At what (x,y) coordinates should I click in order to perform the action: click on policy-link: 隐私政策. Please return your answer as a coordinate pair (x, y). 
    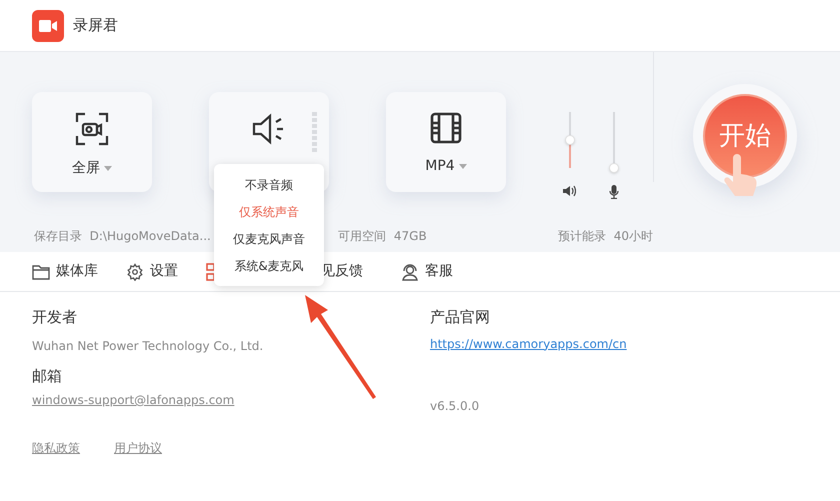
    Looking at the image, I should click on (56, 448).